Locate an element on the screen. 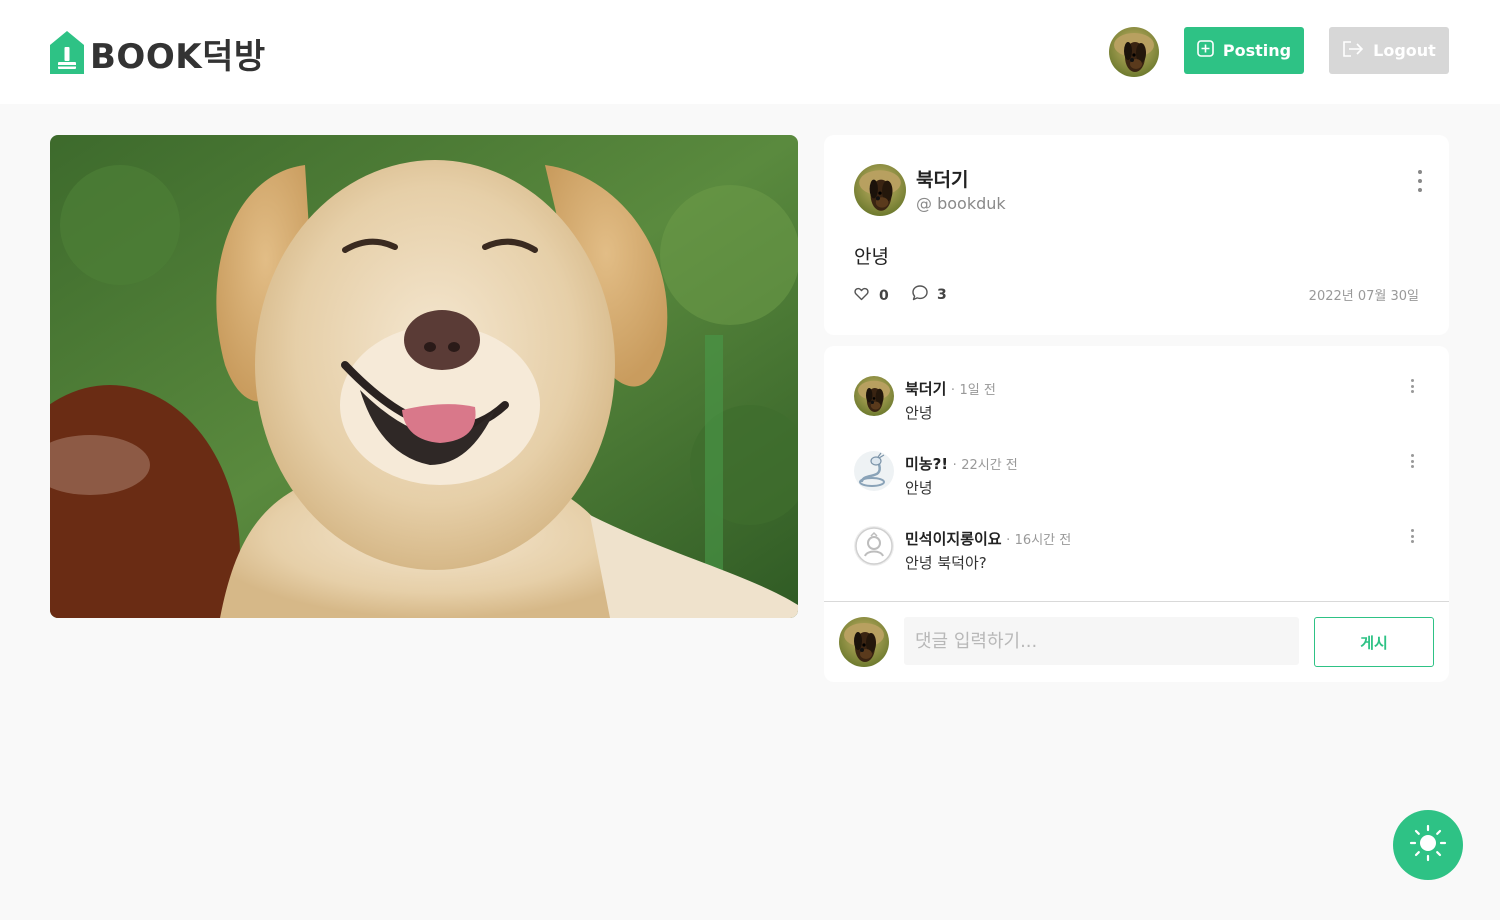 This screenshot has width=1500, height=920. theme-toggle-button is located at coordinates (1428, 845).